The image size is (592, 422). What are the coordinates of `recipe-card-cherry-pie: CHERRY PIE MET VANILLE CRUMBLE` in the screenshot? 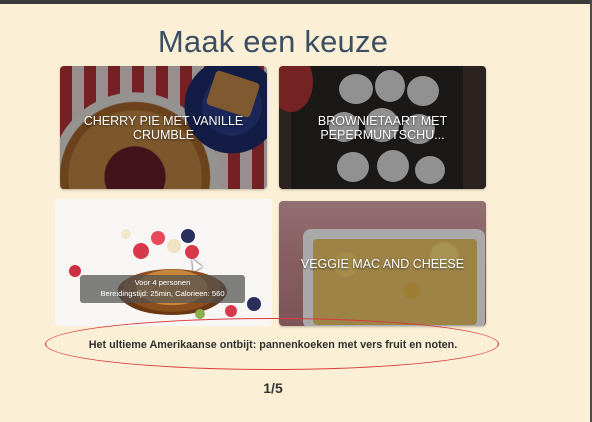 It's located at (163, 127).